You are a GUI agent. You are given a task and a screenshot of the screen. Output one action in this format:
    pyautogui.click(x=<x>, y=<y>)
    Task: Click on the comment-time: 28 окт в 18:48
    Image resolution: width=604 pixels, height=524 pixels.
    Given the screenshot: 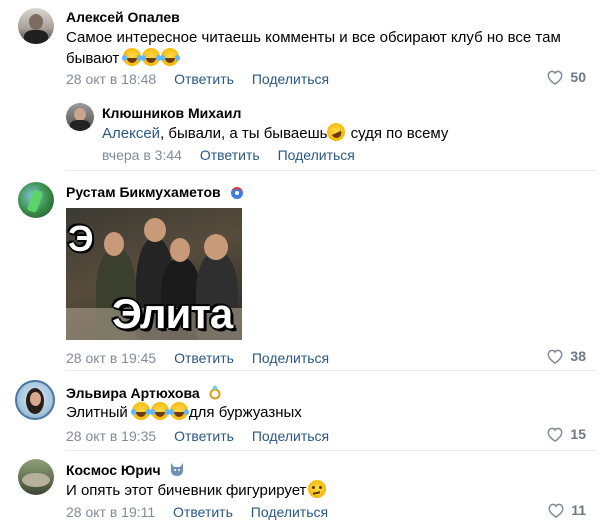 What is the action you would take?
    pyautogui.click(x=111, y=79)
    